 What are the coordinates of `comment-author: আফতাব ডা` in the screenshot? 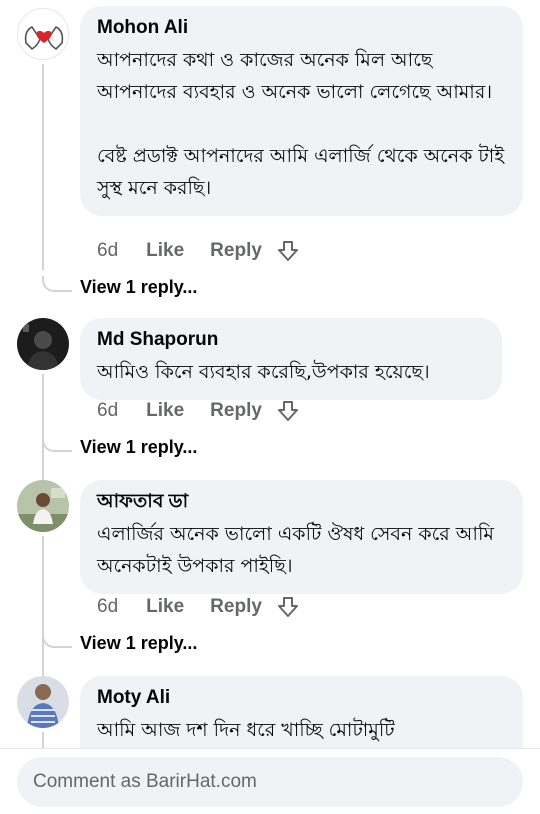 It's located at (301, 502).